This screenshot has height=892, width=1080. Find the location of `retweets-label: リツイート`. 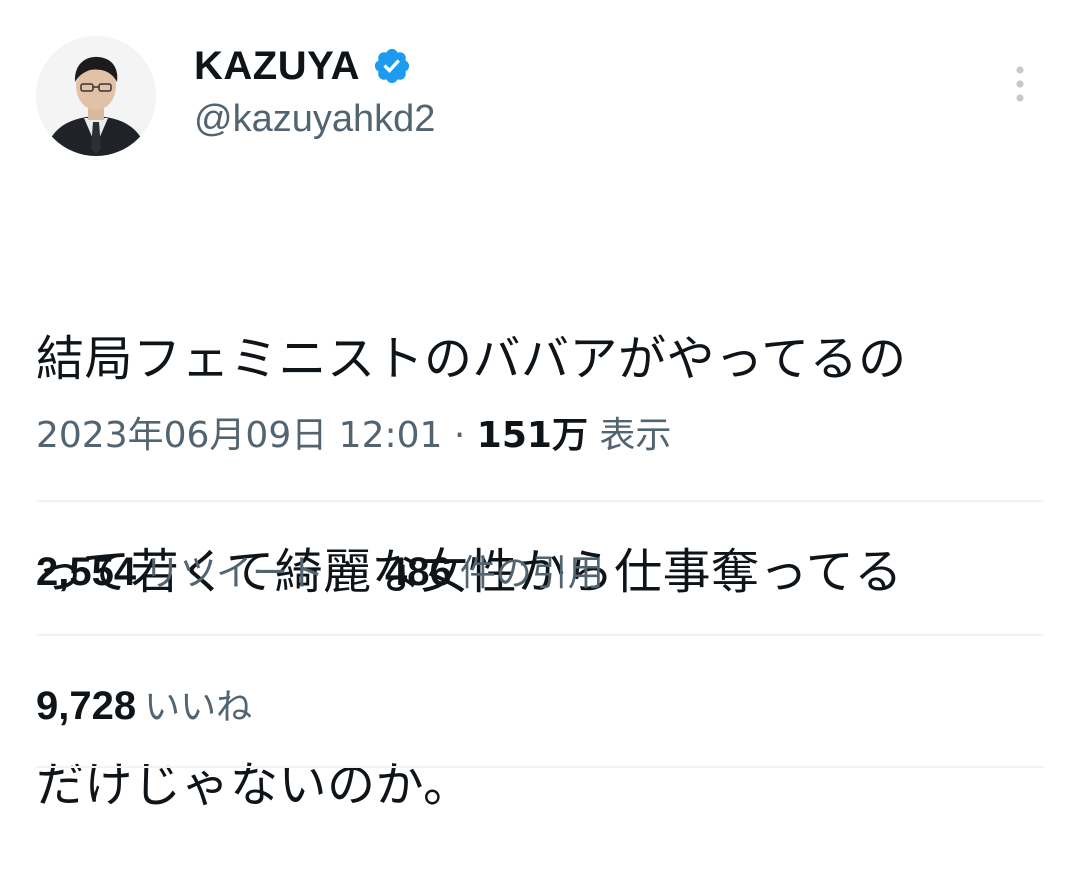

retweets-label: リツイート is located at coordinates (234, 573).